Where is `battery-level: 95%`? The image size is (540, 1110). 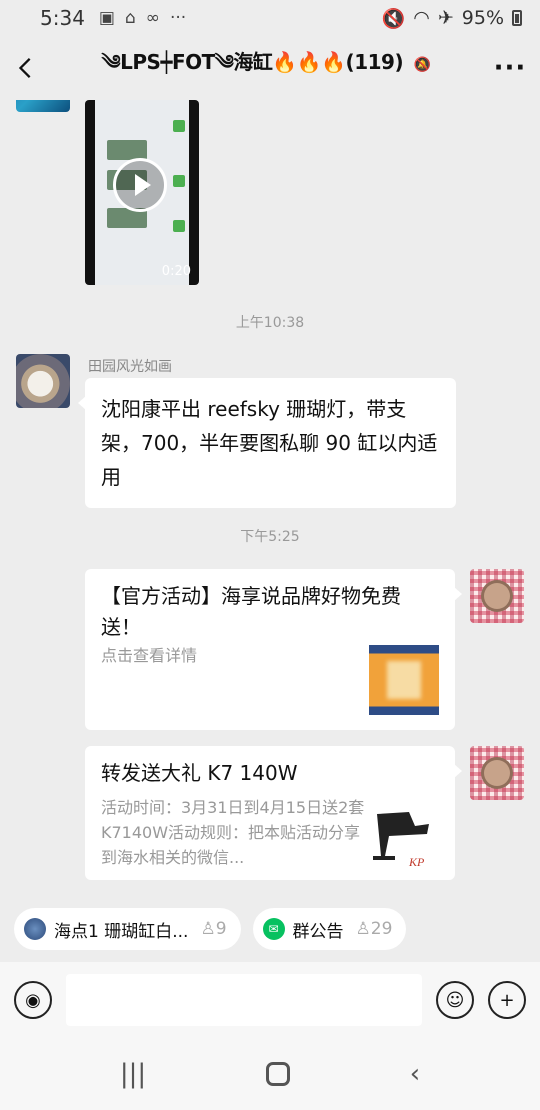
battery-level: 95% is located at coordinates (482, 18).